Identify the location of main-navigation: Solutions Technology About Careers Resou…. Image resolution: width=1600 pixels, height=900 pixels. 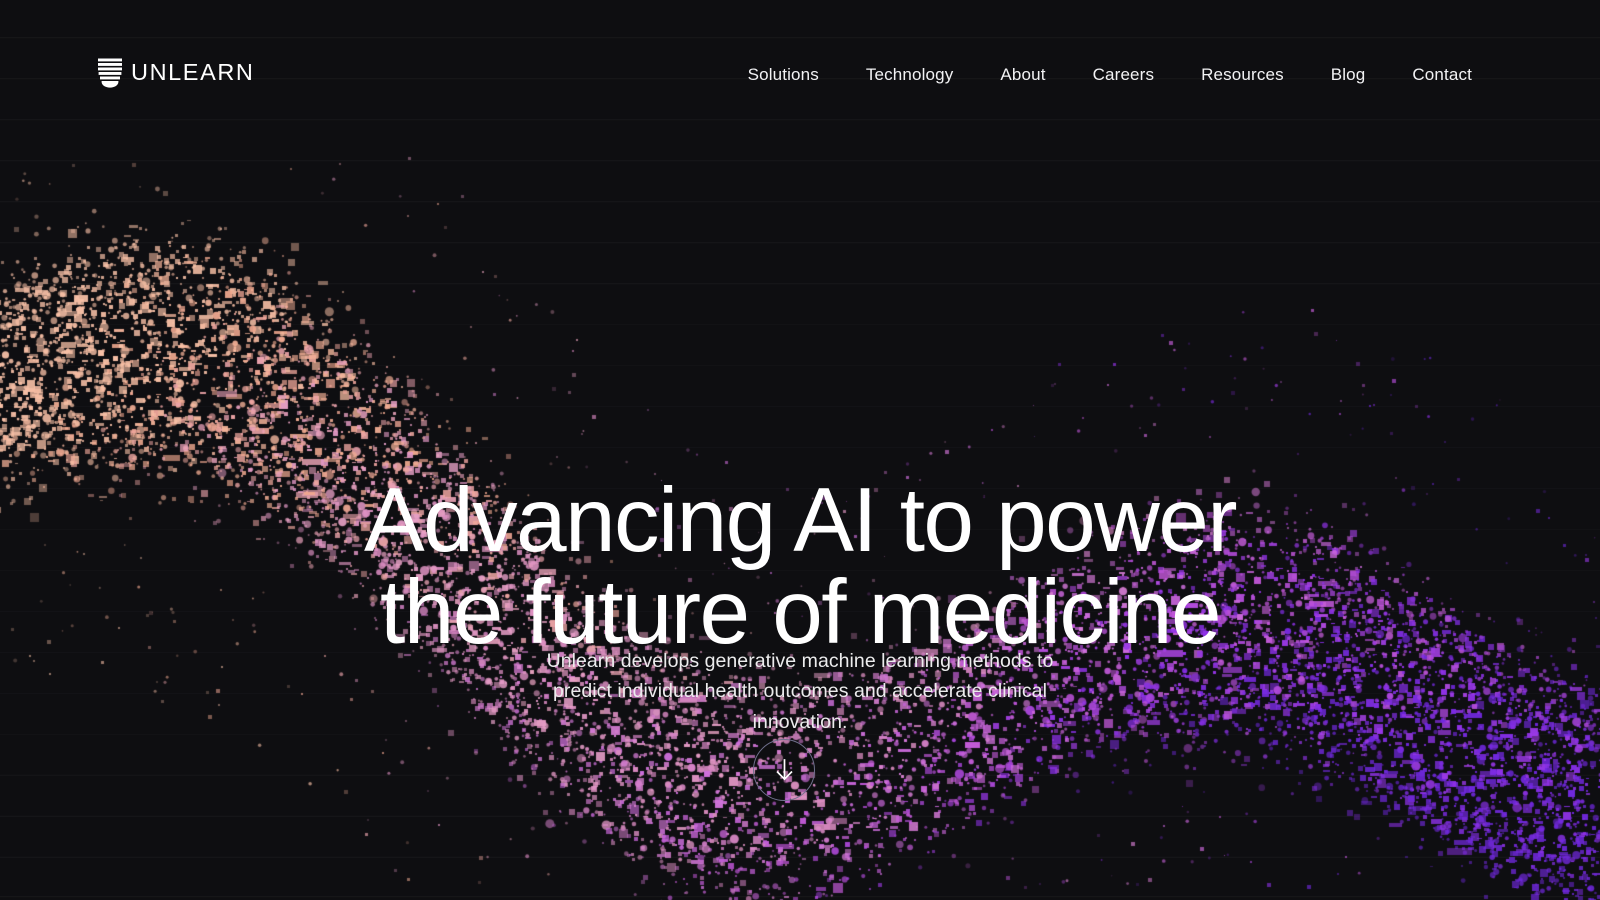
(1110, 74).